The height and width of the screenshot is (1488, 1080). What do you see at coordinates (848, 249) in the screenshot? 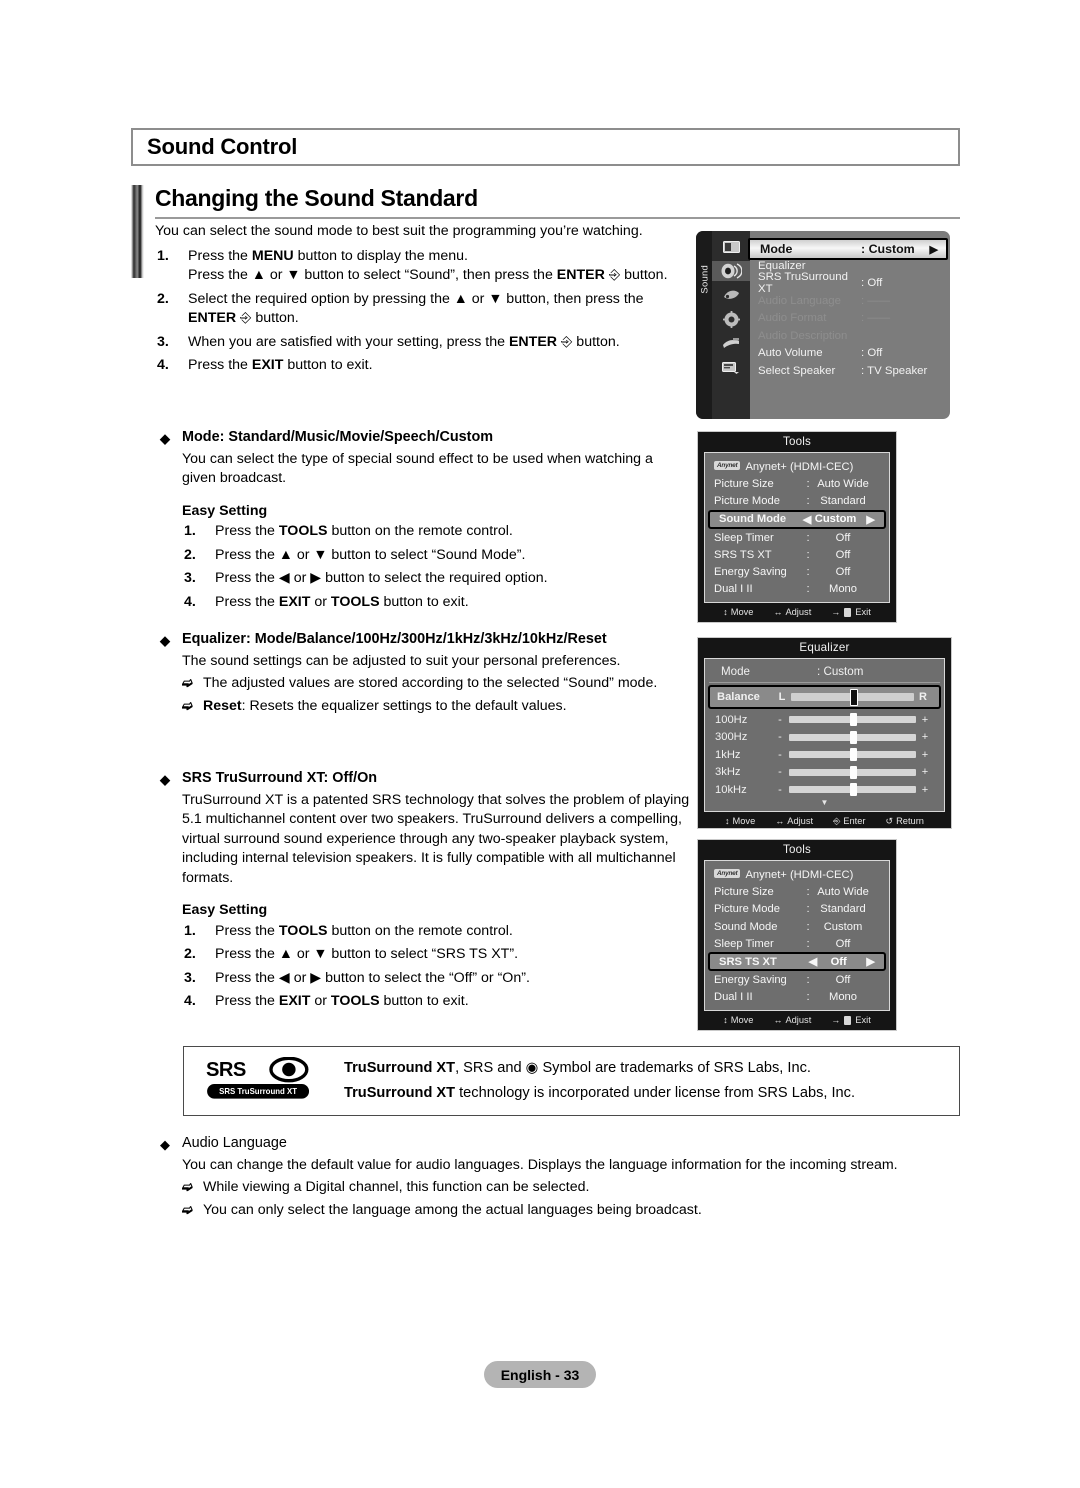
I see `osd-row-mode: Mode : Custom ▶` at bounding box center [848, 249].